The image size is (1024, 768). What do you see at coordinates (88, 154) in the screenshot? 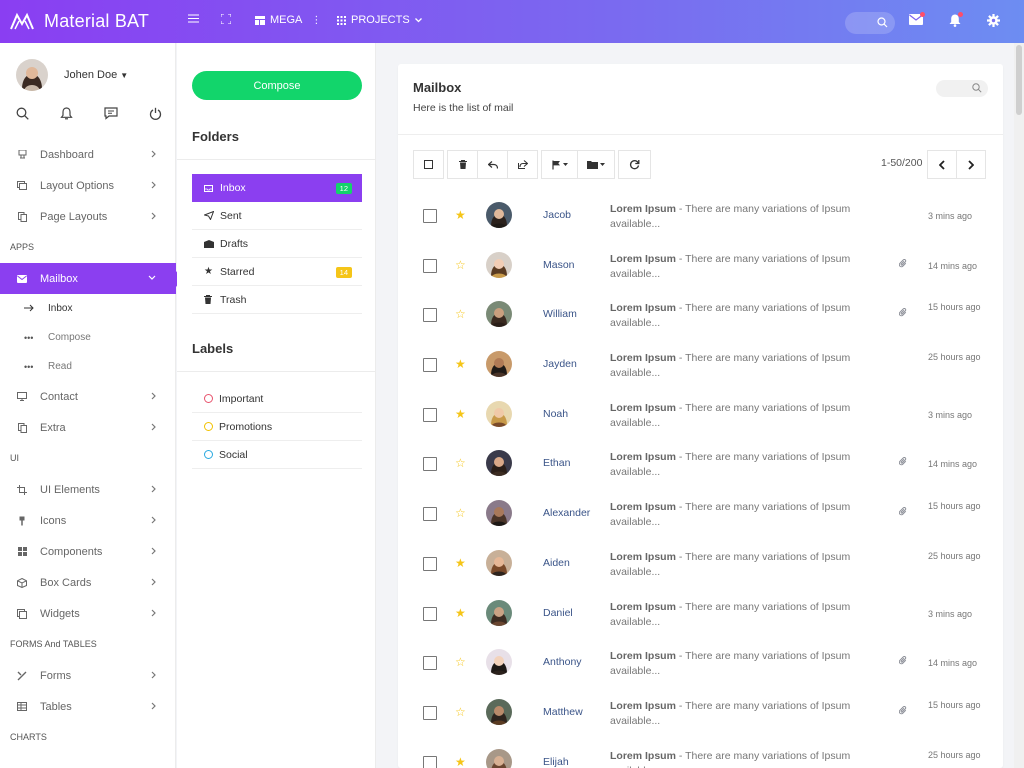
I see `sidebar-item-dashboard: Dashboard` at bounding box center [88, 154].